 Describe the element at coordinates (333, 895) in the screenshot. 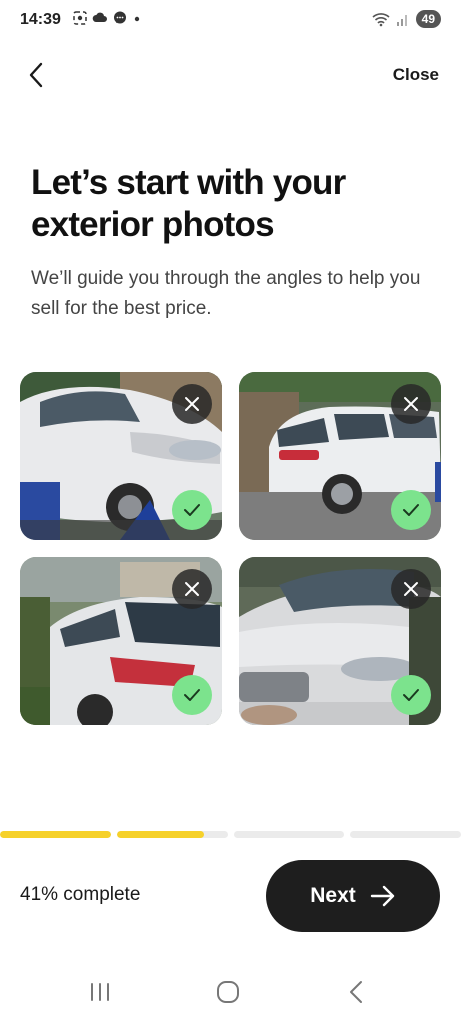

I see `next-button-label: Next` at that location.